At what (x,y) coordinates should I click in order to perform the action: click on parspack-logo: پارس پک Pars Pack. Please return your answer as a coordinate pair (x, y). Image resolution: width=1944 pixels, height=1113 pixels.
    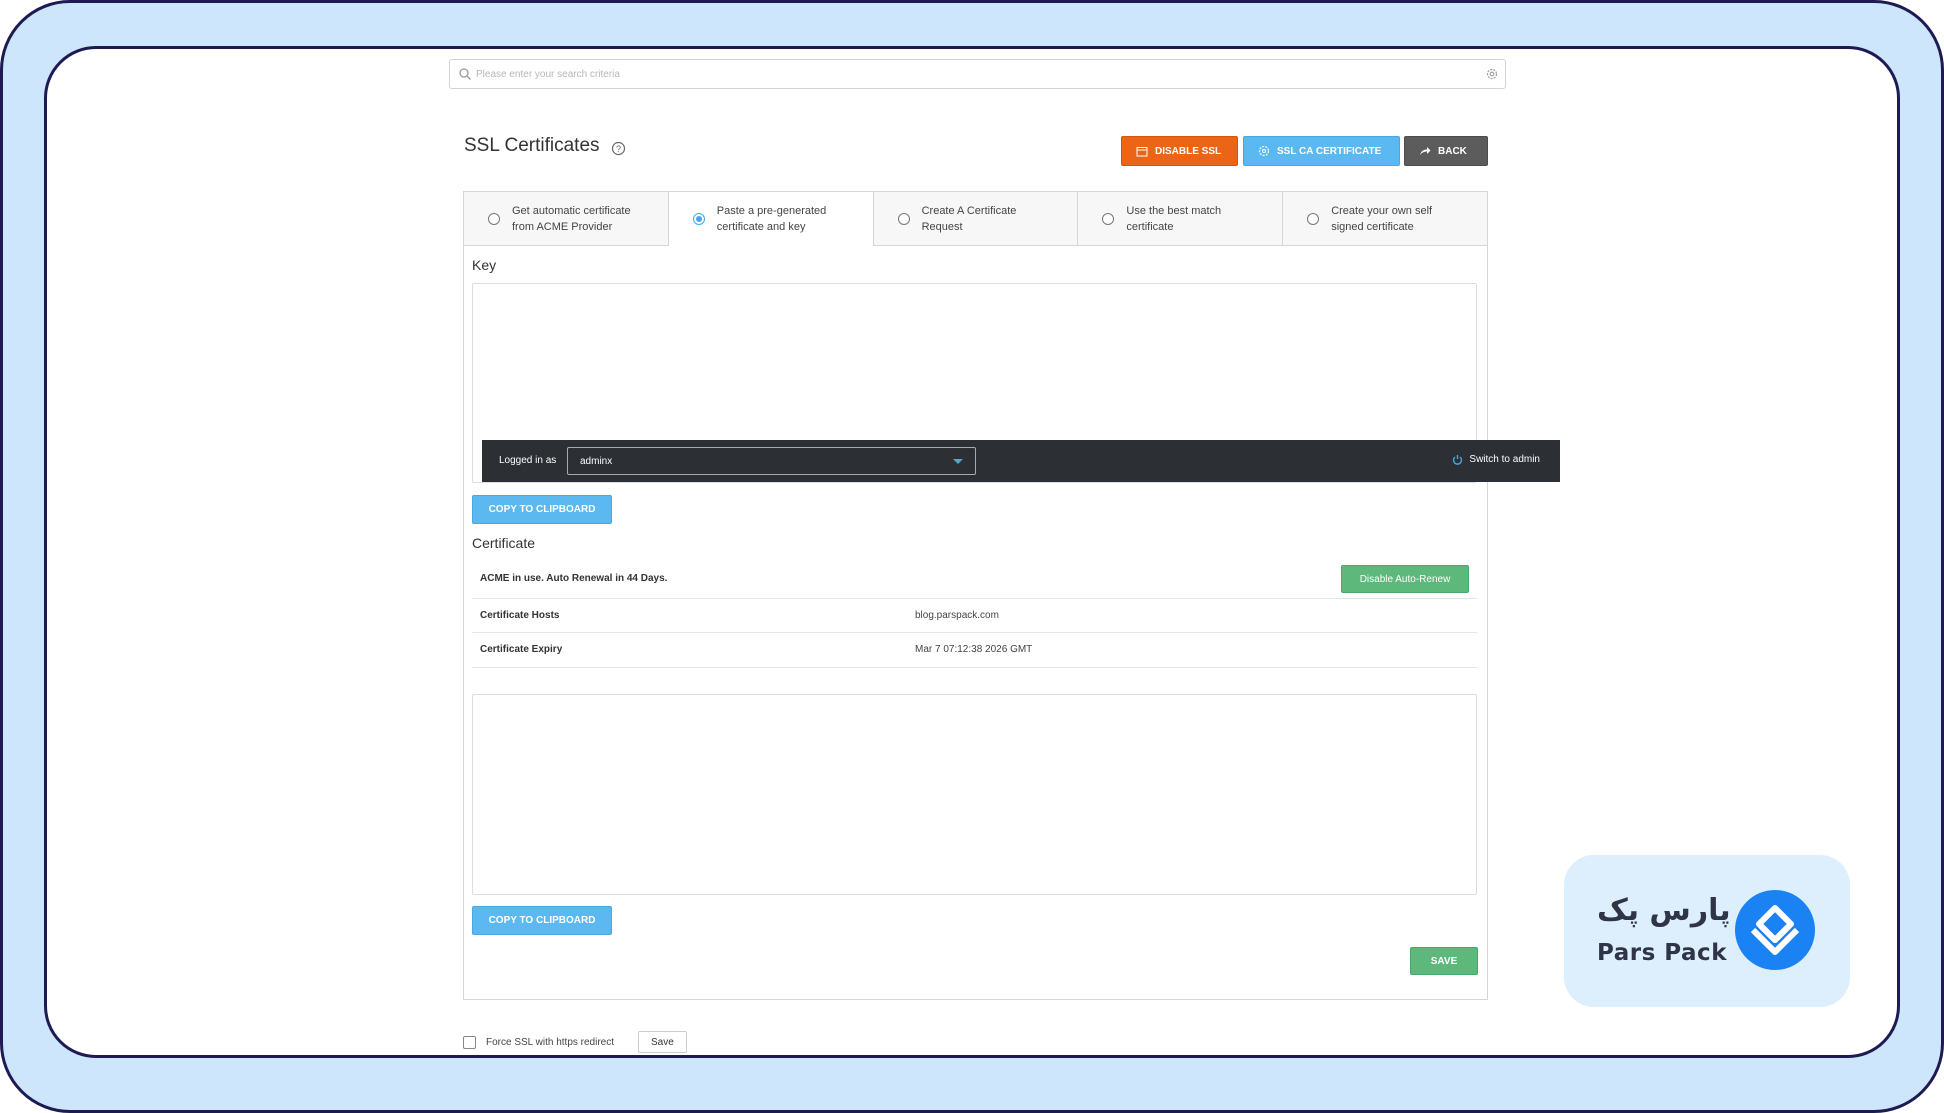
    Looking at the image, I should click on (1707, 931).